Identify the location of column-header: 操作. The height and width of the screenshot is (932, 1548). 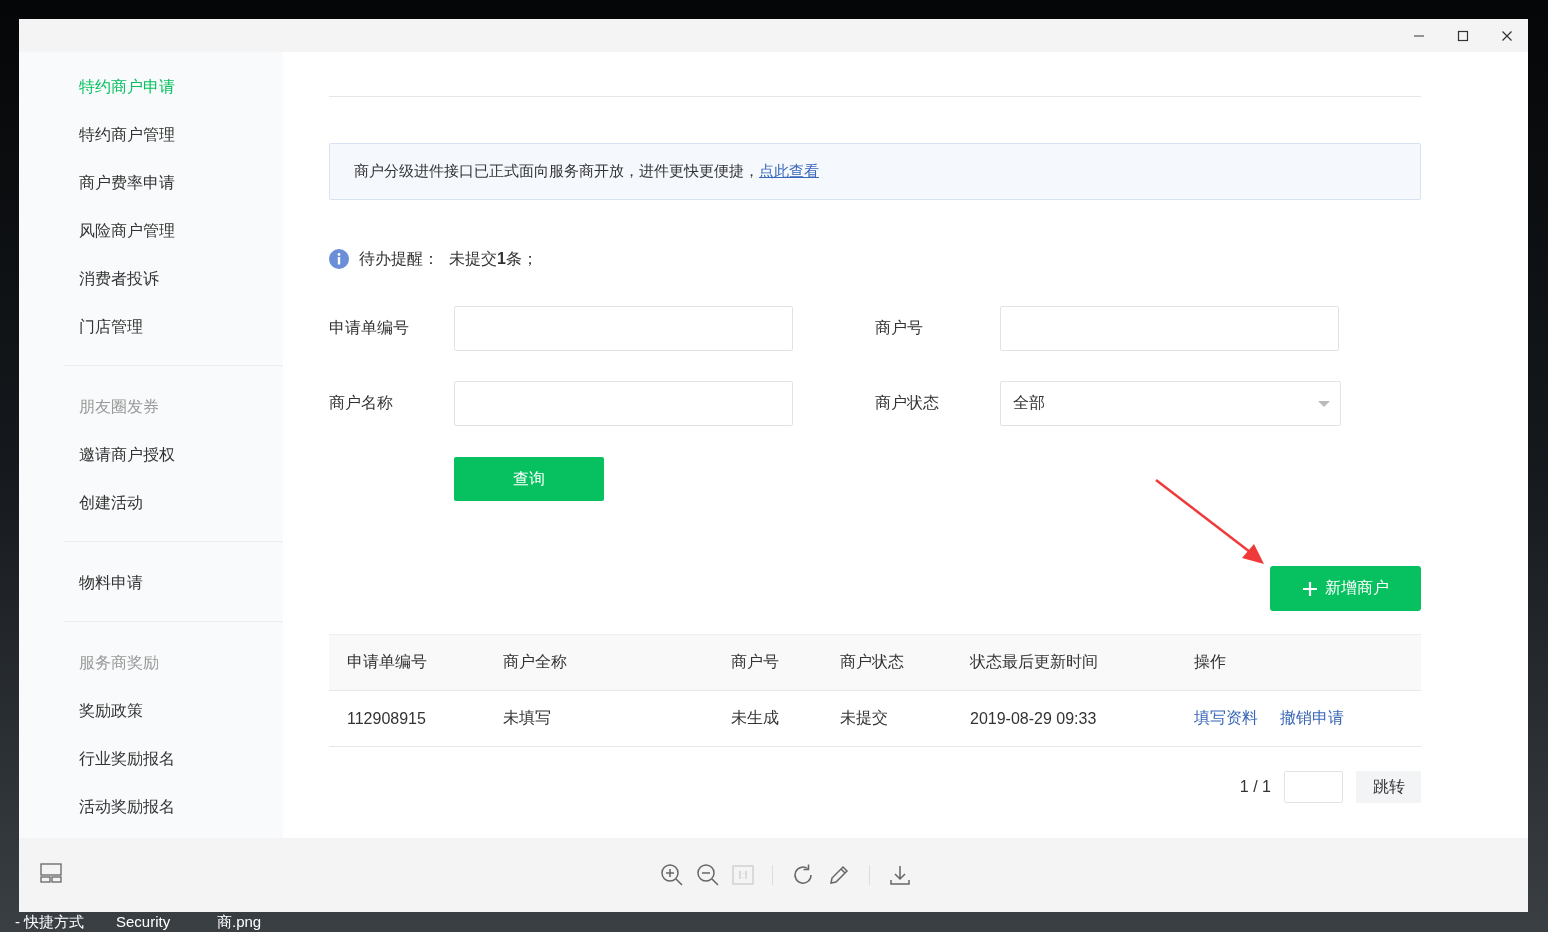
(1210, 662).